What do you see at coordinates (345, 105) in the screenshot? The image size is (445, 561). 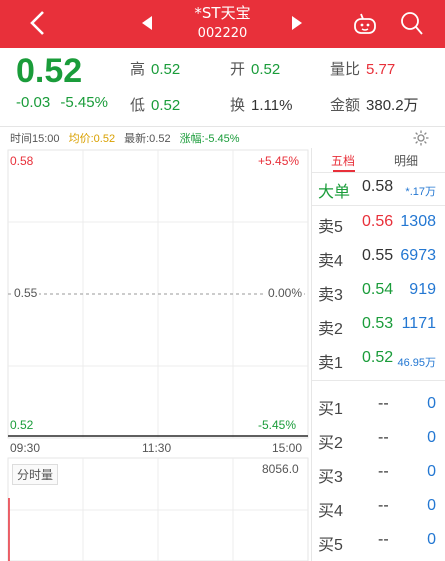 I see `amount-label: 金额` at bounding box center [345, 105].